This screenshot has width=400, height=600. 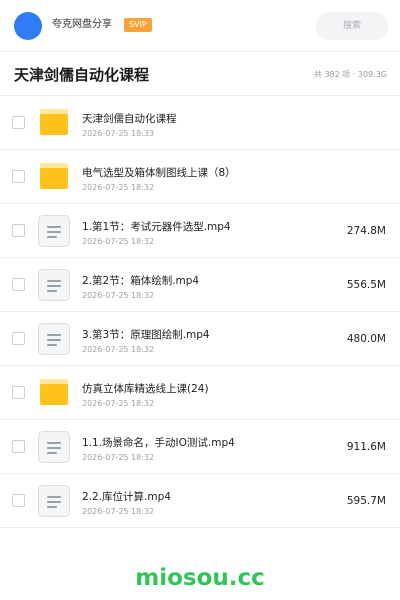 What do you see at coordinates (366, 447) in the screenshot?
I see `item-size: 911.6M` at bounding box center [366, 447].